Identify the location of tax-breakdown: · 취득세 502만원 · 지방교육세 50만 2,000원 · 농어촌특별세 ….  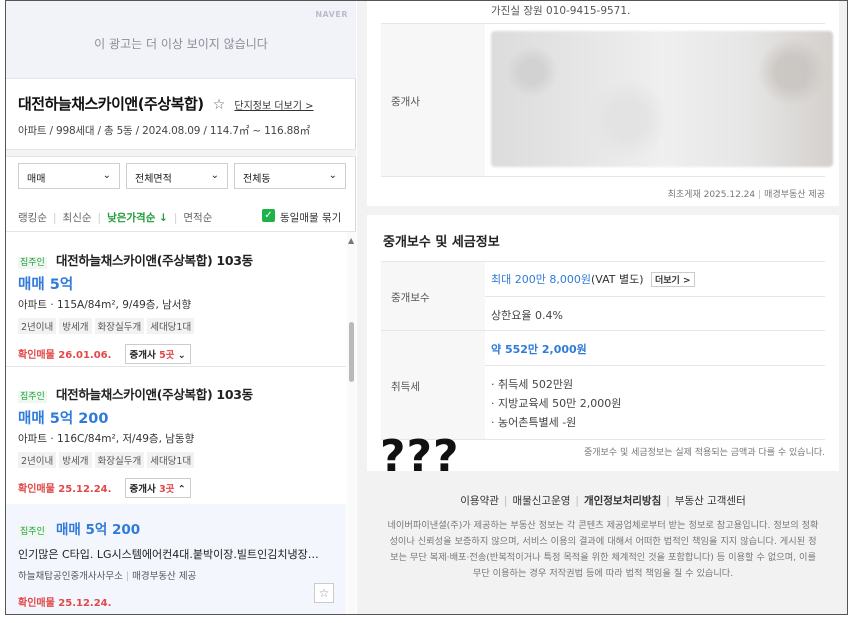
(556, 403).